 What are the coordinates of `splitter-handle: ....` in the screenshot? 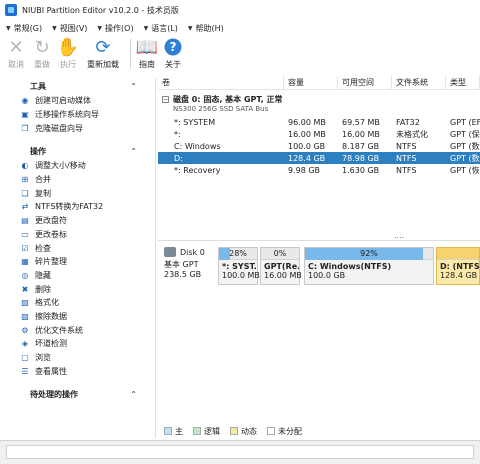 It's located at (399, 235).